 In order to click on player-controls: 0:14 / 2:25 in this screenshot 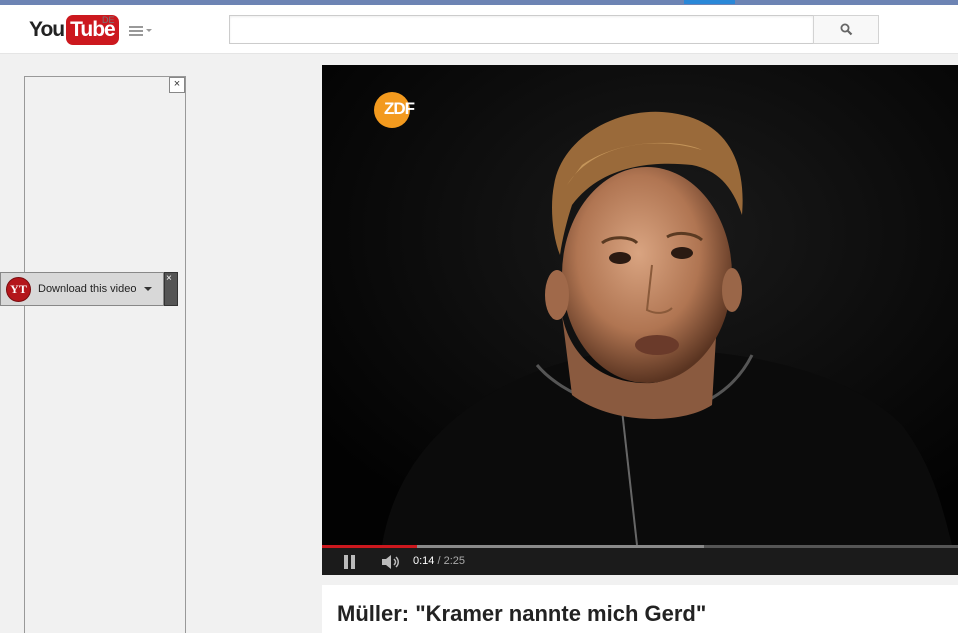, I will do `click(640, 561)`.